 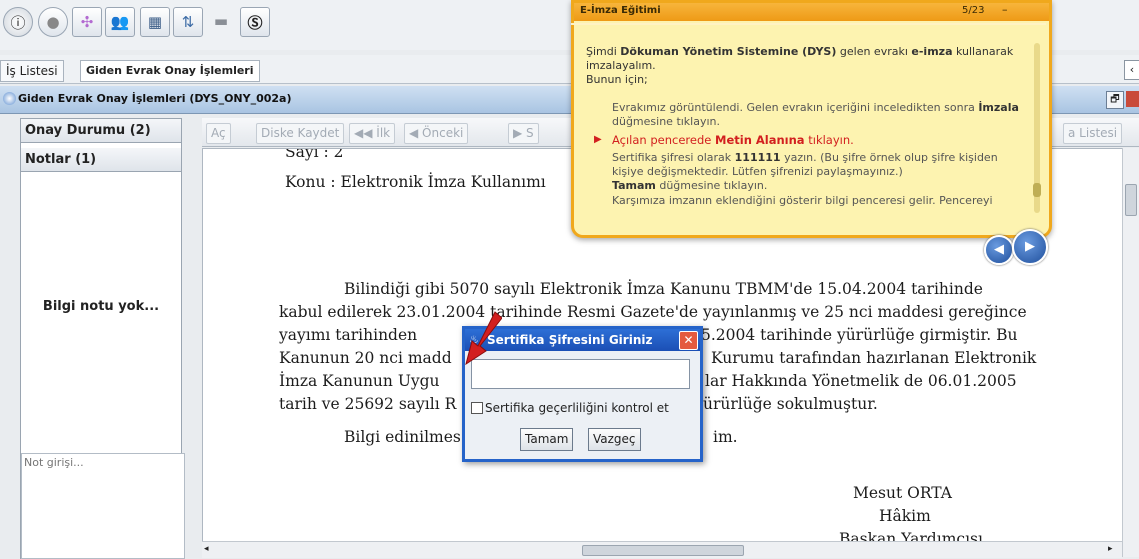 I want to click on horizontal-scroll-thumb, so click(x=663, y=550).